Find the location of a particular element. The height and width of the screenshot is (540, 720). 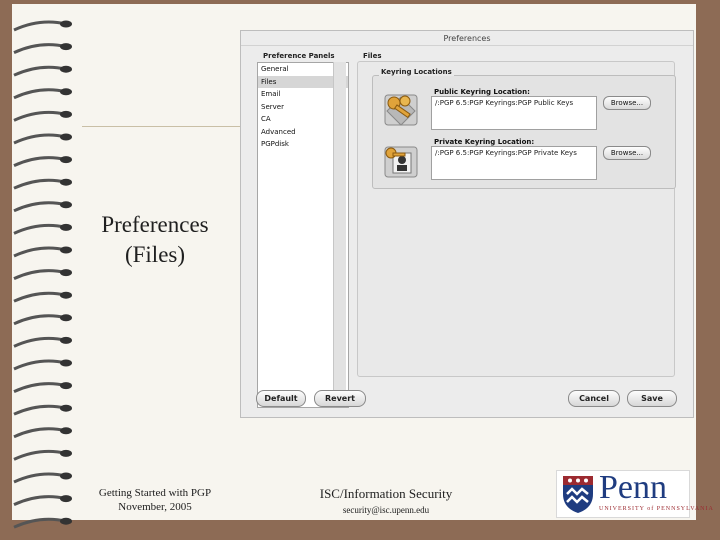

footer-course: Getting Started with PGP is located at coordinates (155, 493).